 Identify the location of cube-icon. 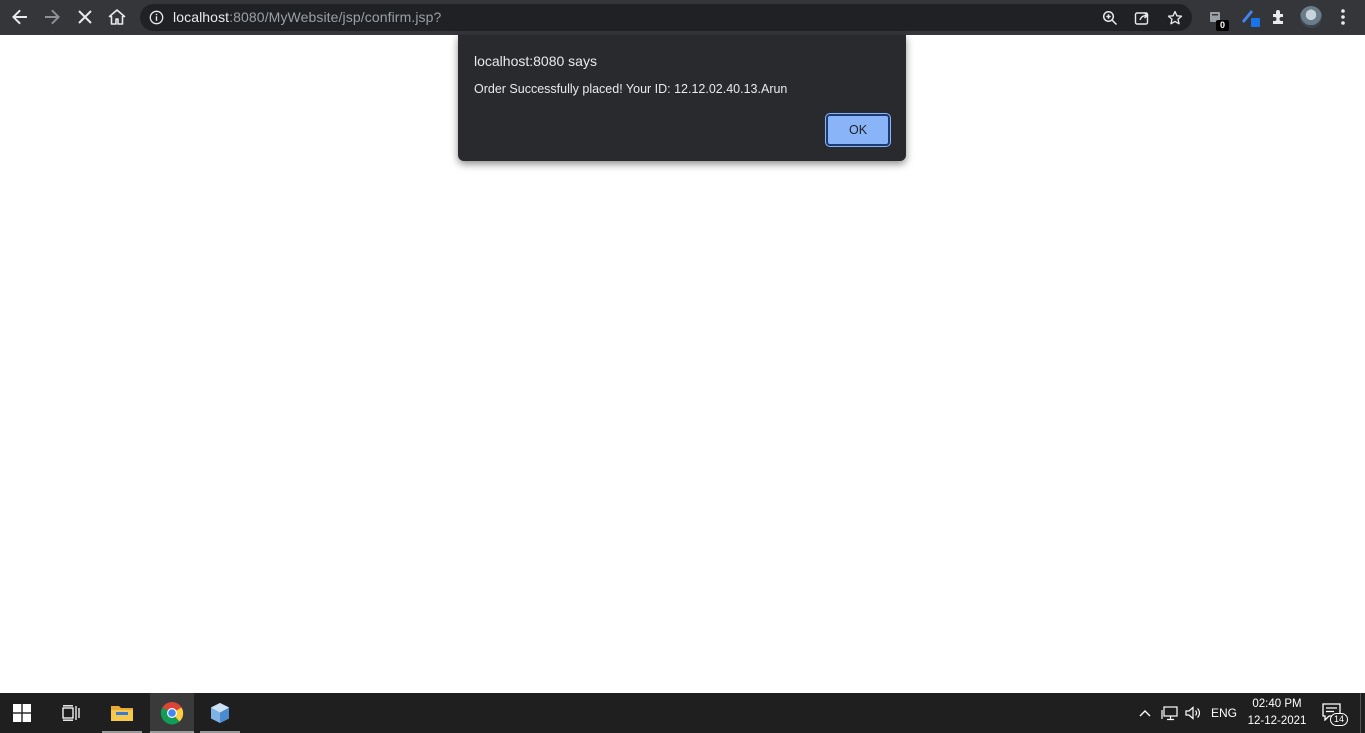
(220, 713).